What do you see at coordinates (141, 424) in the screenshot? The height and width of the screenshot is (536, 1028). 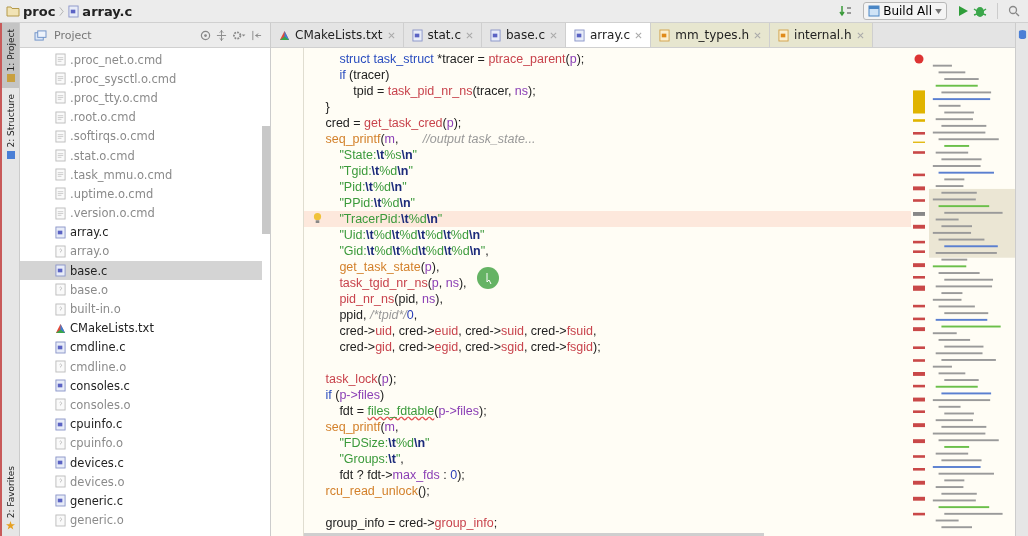 I see `tree-item: cpuinfo.c` at bounding box center [141, 424].